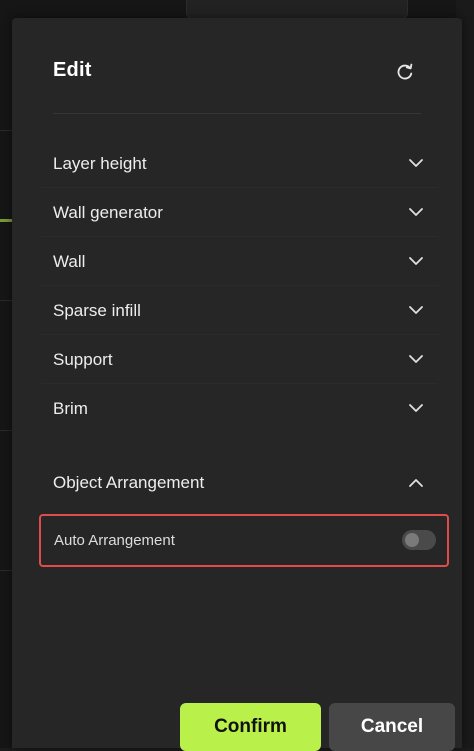  What do you see at coordinates (6, 220) in the screenshot?
I see `backdrop-accent` at bounding box center [6, 220].